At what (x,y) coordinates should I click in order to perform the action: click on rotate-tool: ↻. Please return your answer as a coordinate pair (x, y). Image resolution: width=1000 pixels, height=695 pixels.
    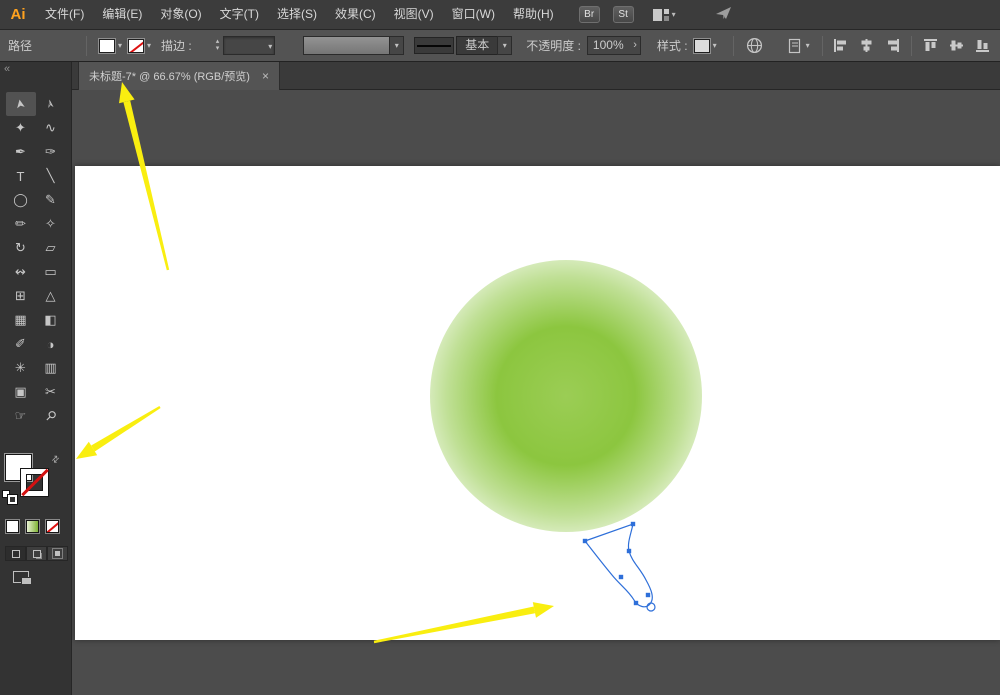
    Looking at the image, I should click on (21, 248).